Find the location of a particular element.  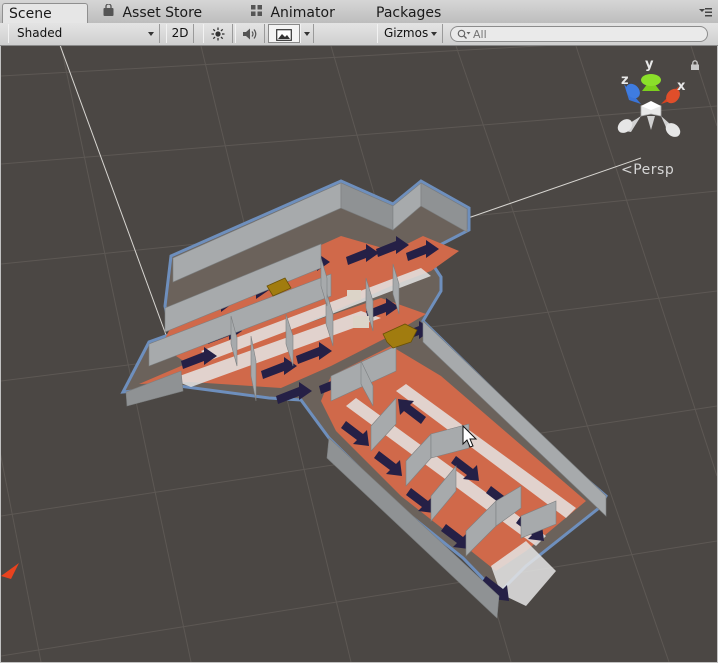

projection-toggle: <Persp is located at coordinates (647, 170).